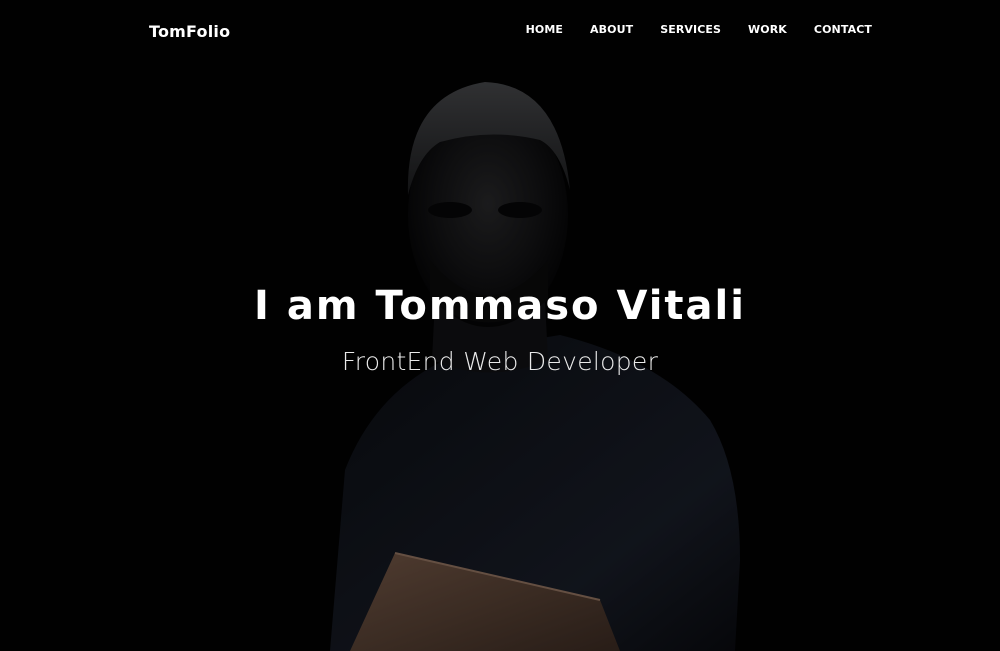  Describe the element at coordinates (843, 29) in the screenshot. I see `nav-link-contact: CONTACT` at that location.